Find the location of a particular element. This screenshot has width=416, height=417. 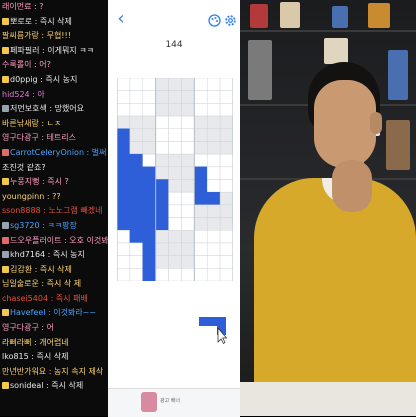

gear-icon is located at coordinates (230, 19).